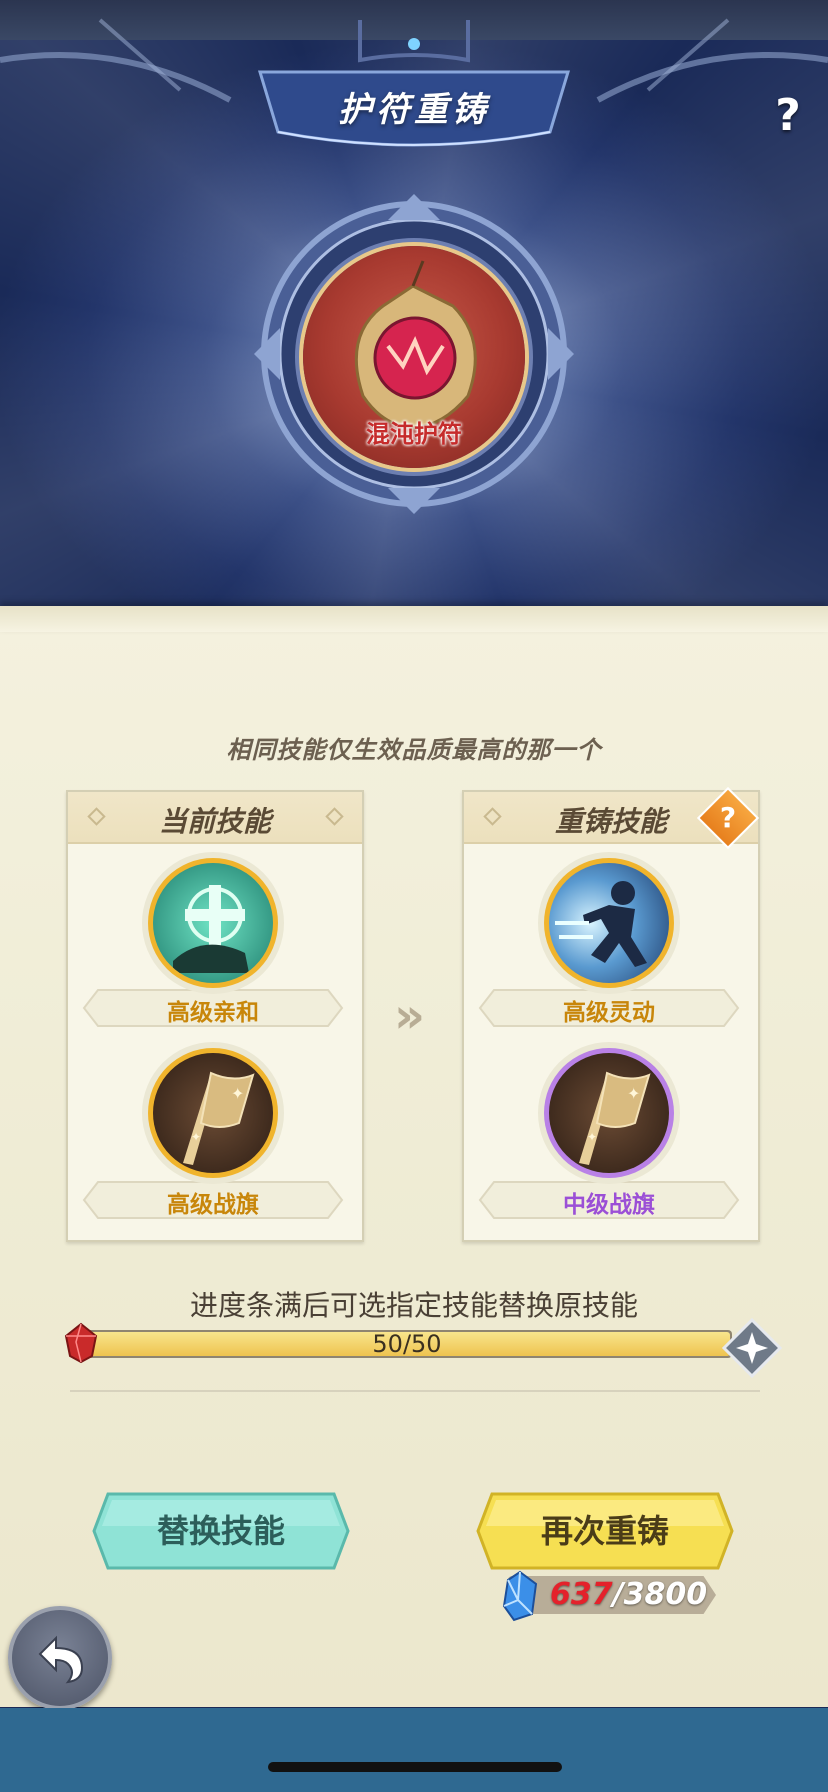  I want to click on affinity-cross-icon, so click(213, 923).